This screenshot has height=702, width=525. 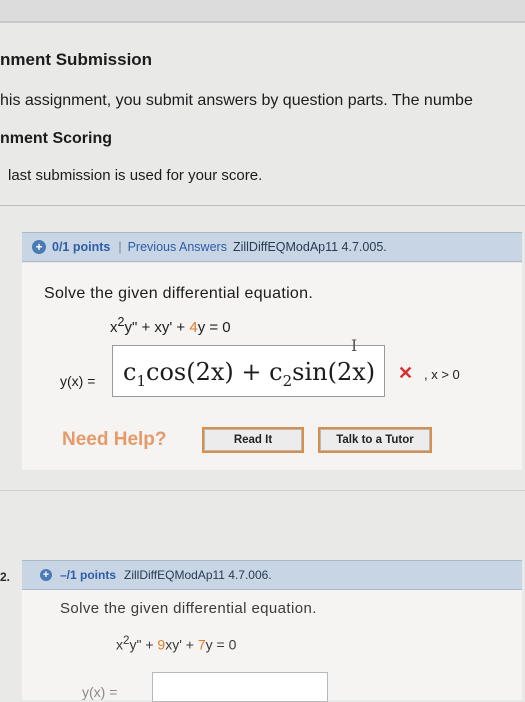 I want to click on previous-answers-link: Previous Answers, so click(x=177, y=247).